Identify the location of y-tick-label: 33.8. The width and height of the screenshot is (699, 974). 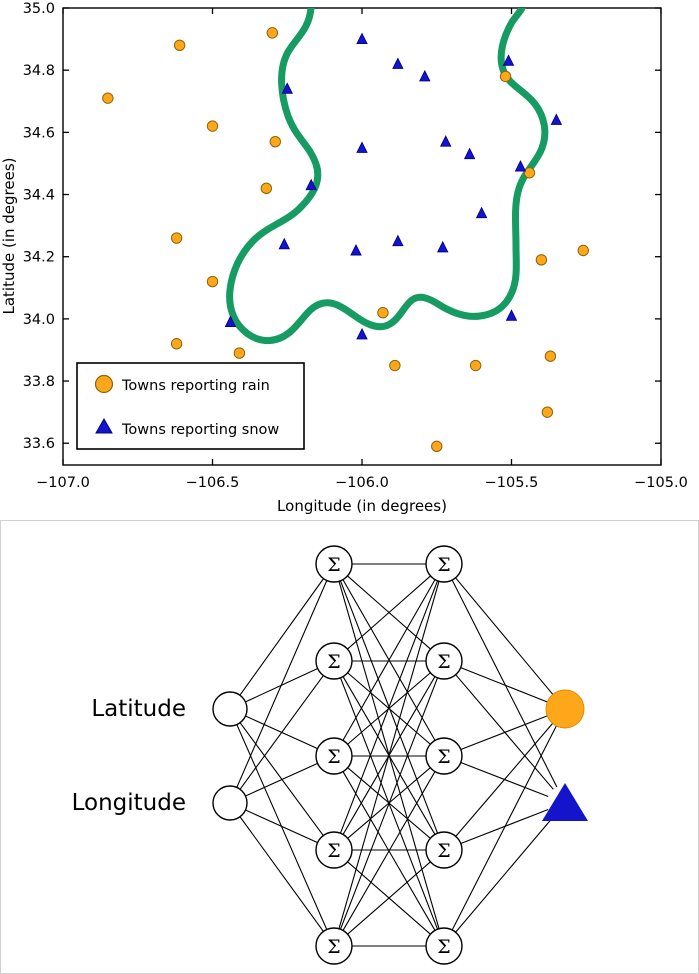
(39, 382).